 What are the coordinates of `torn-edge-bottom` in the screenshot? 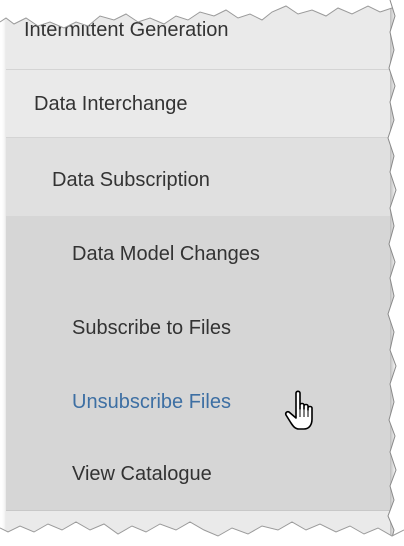 It's located at (202, 533).